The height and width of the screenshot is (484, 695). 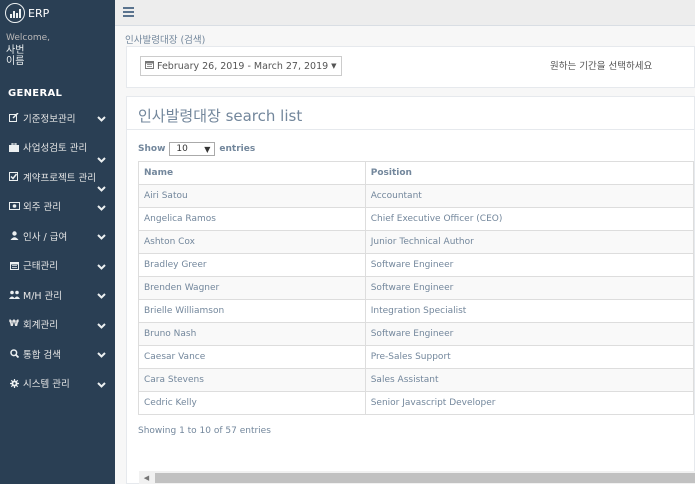 I want to click on table-row: Brenden Wagner Software Engineer, so click(x=416, y=288).